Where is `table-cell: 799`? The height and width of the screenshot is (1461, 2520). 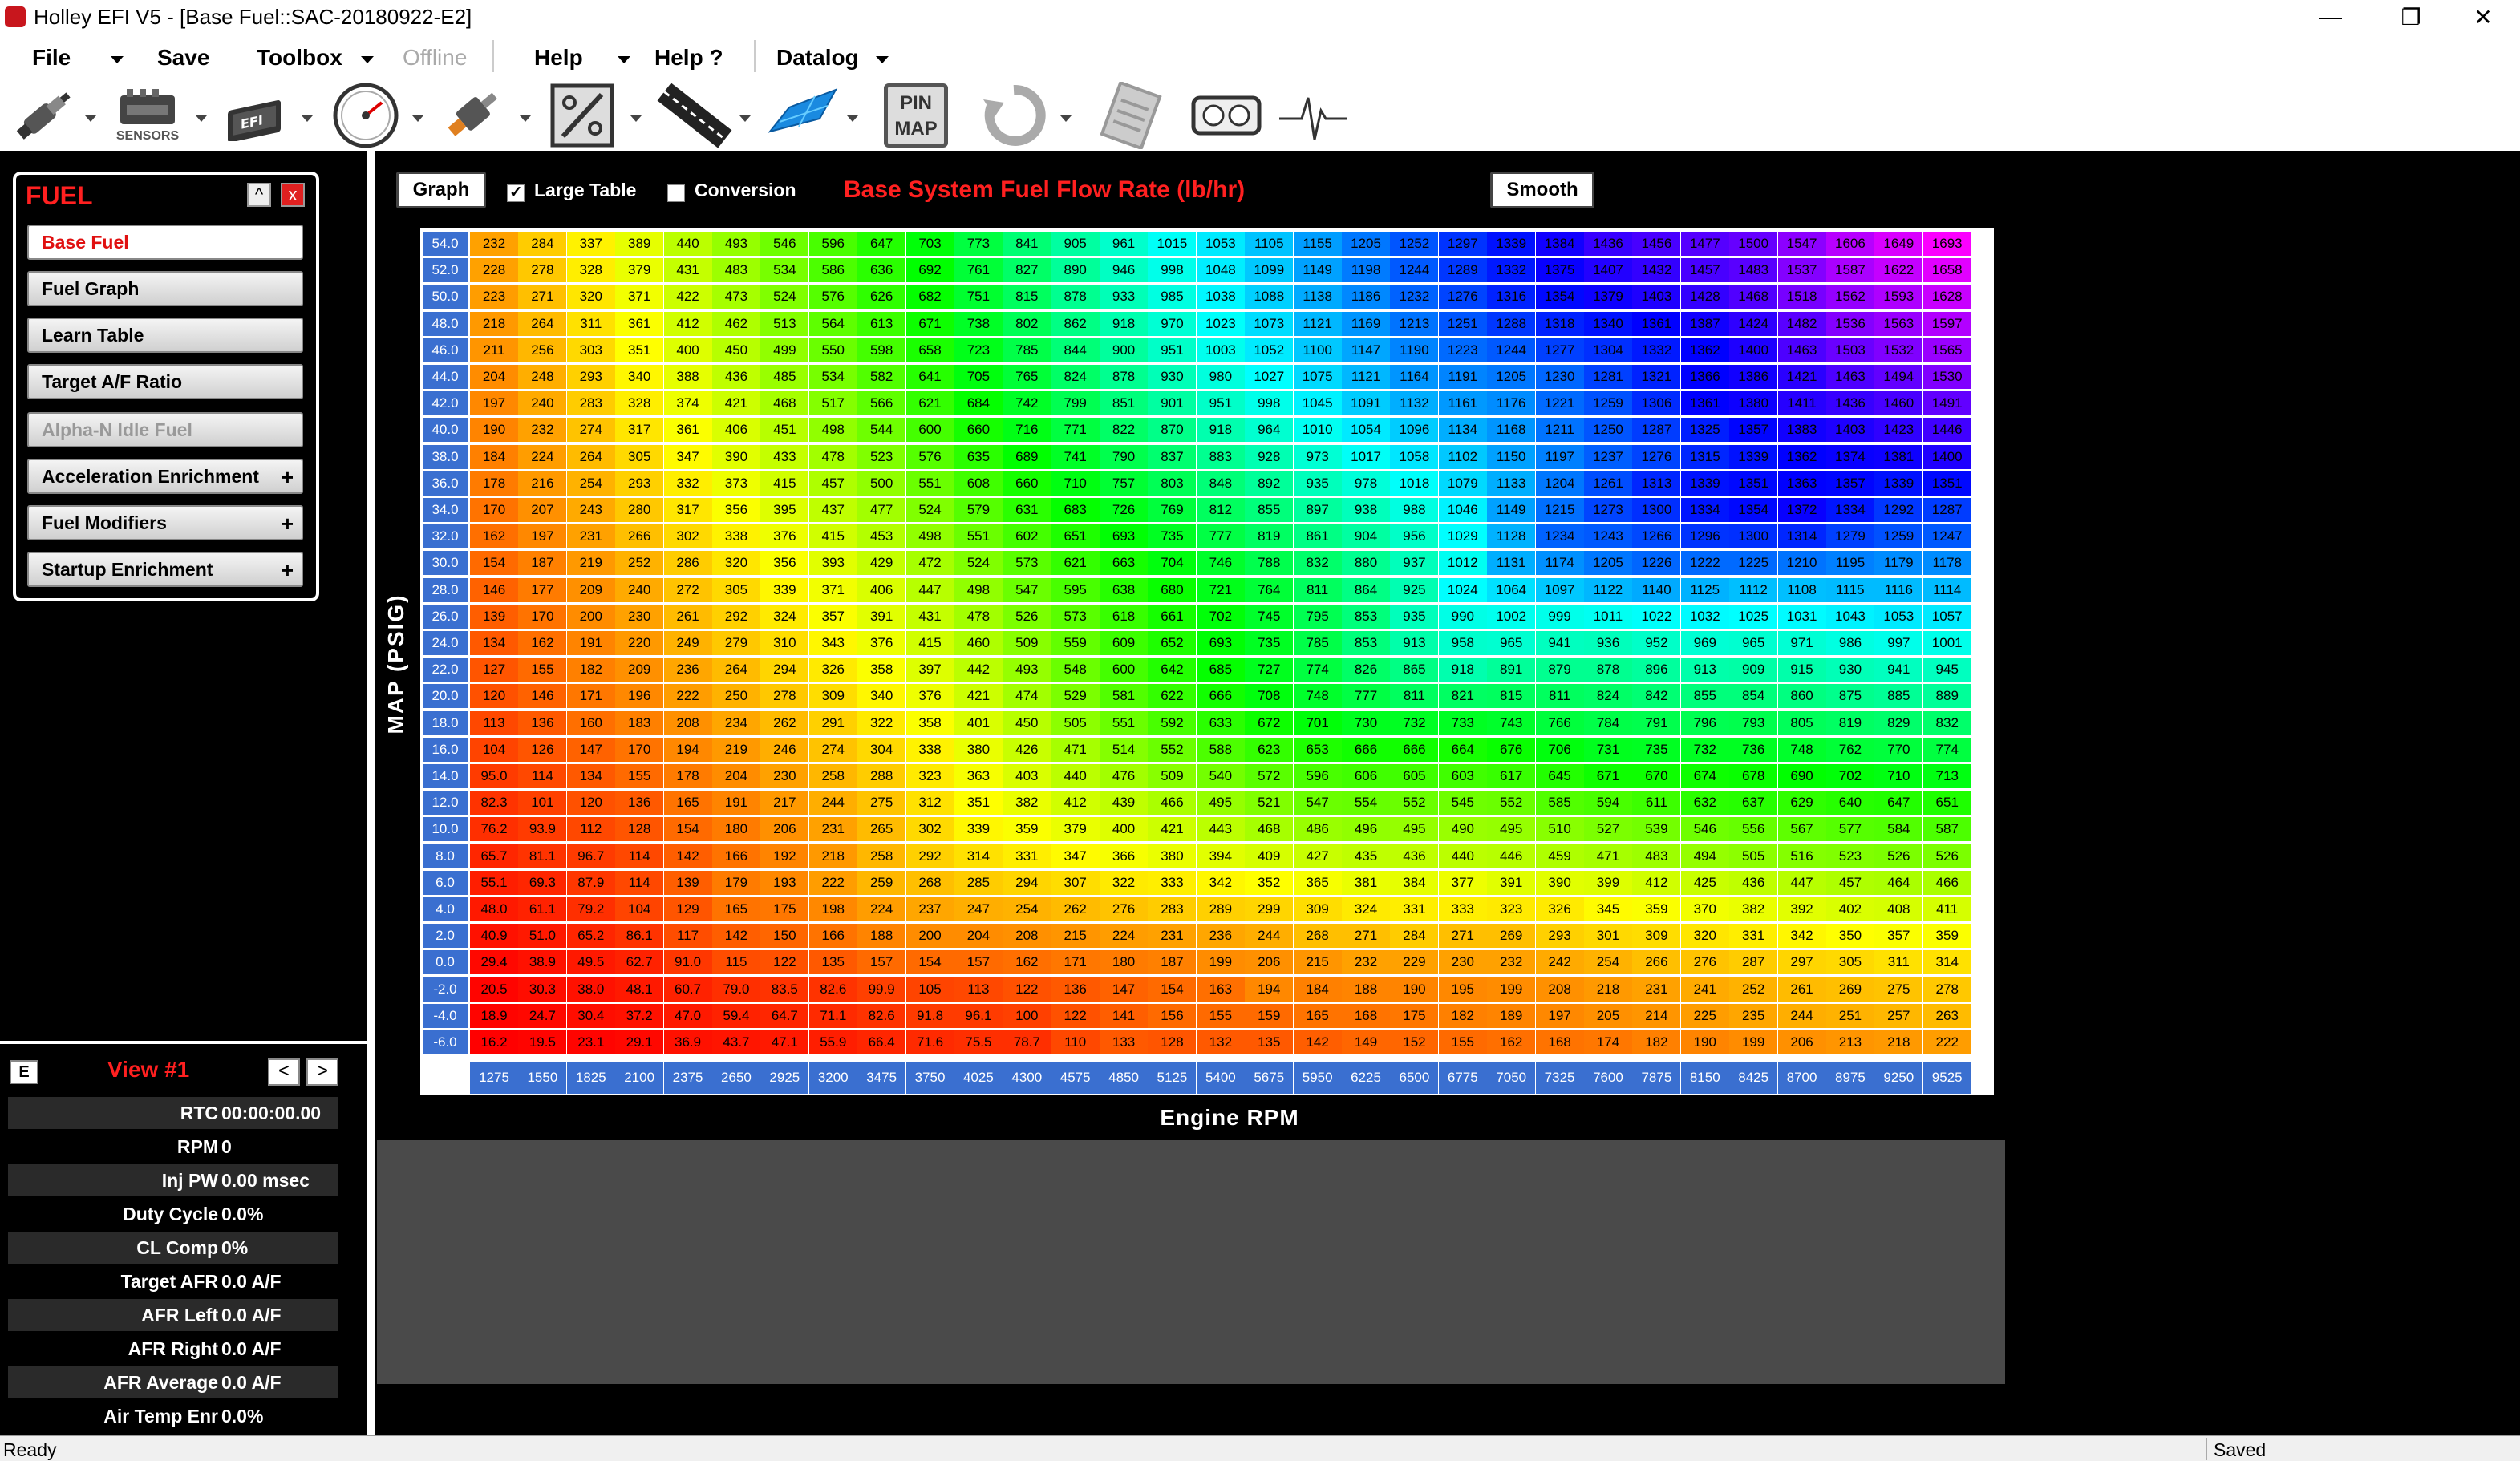 table-cell: 799 is located at coordinates (1075, 404).